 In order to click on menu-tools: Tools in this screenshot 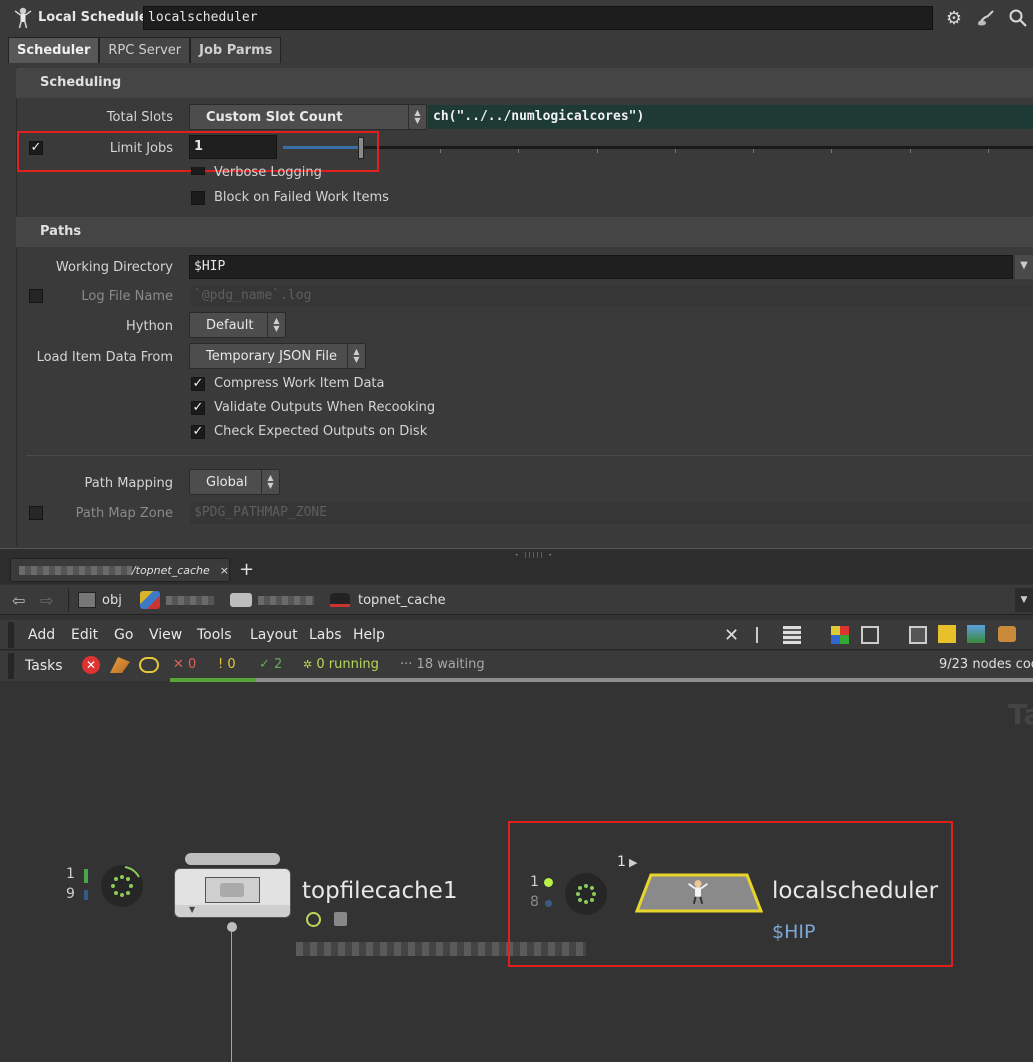, I will do `click(214, 635)`.